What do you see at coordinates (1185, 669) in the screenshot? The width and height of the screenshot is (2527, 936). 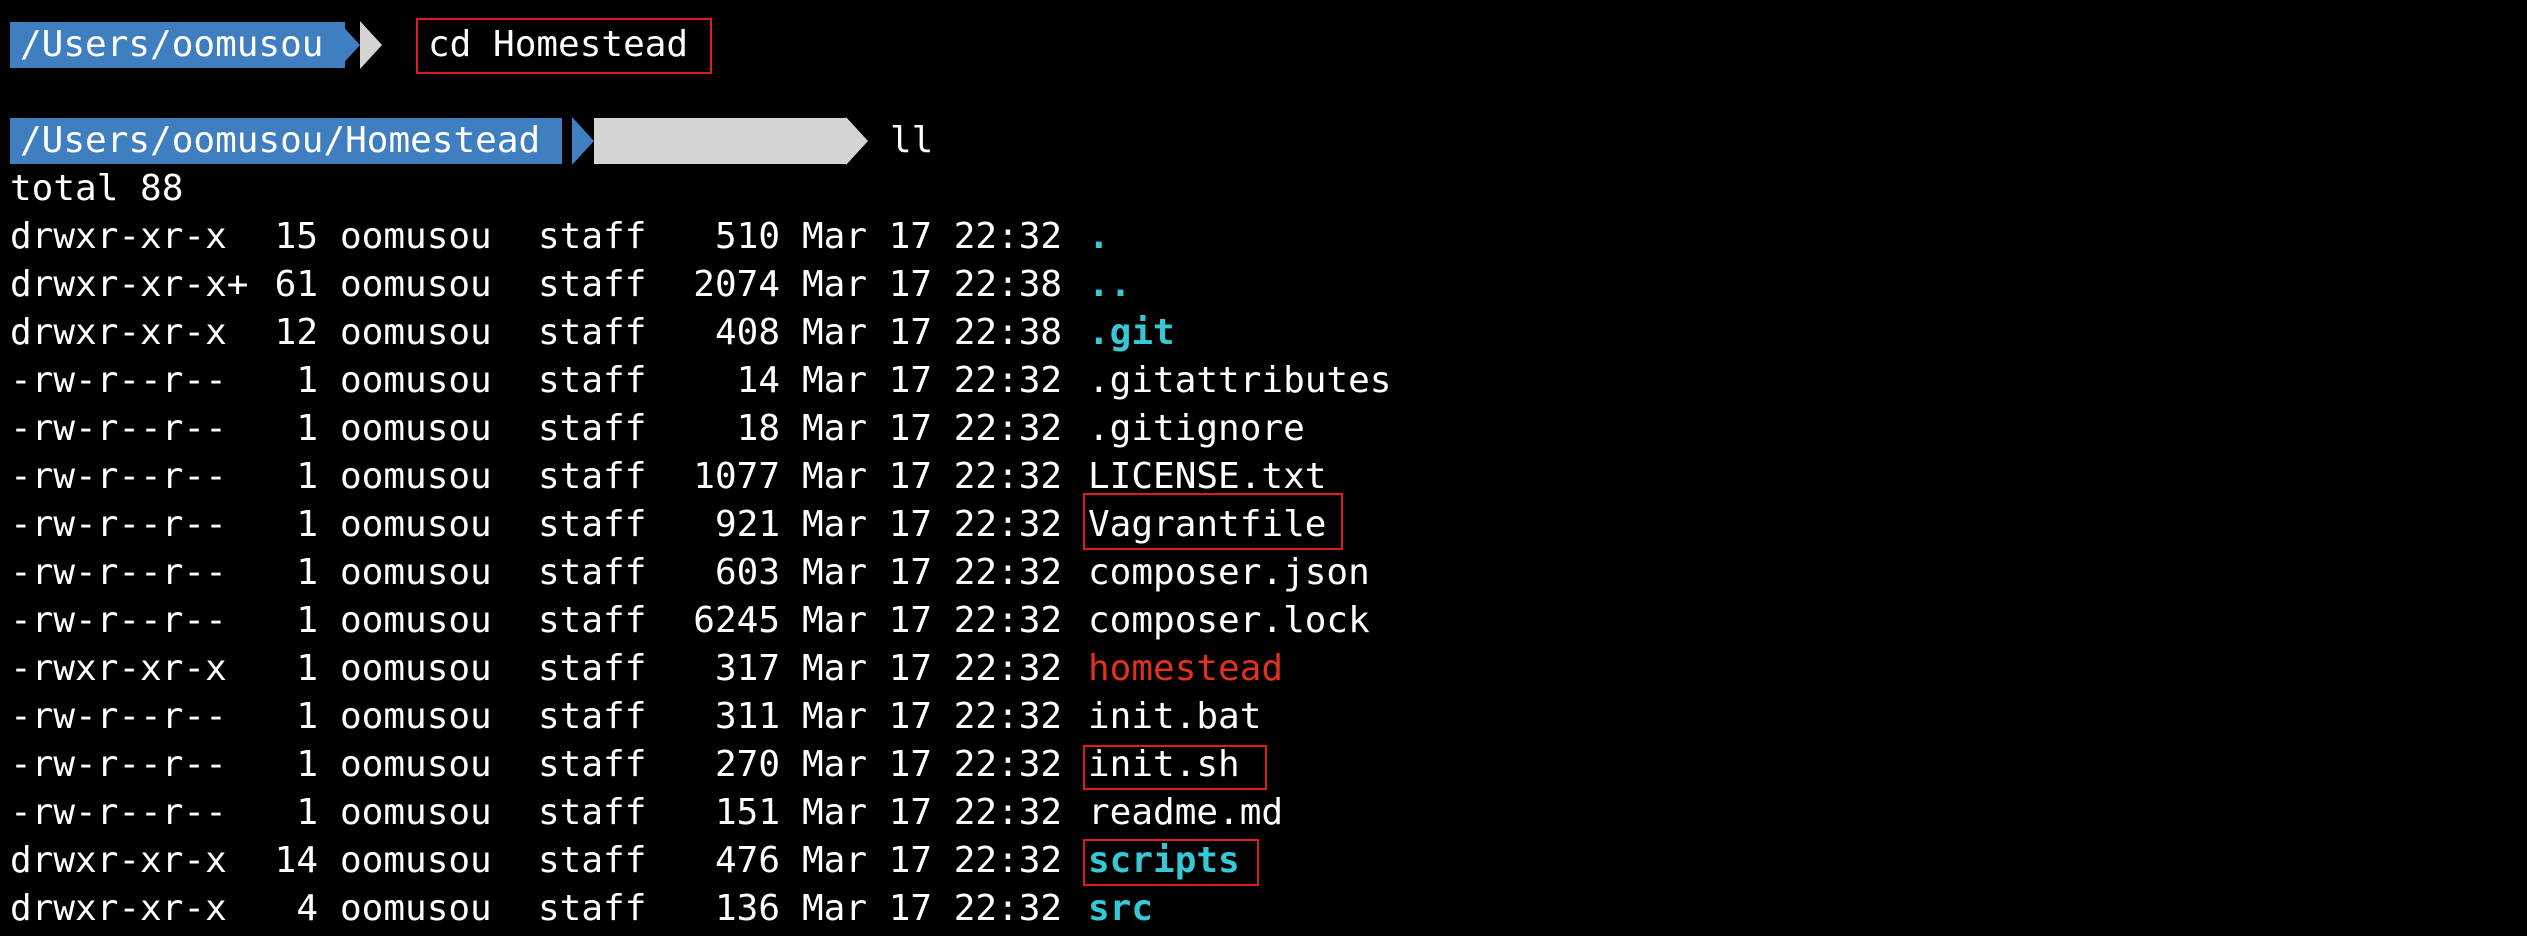 I see `row-filename: homestead` at bounding box center [1185, 669].